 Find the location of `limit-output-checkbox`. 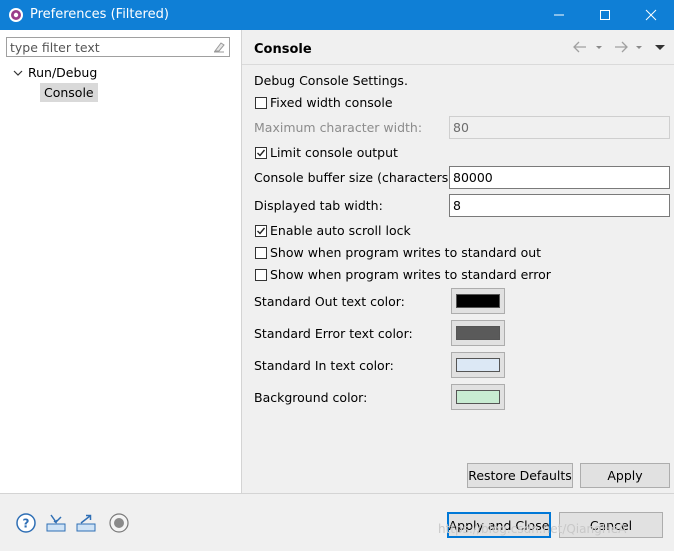

limit-output-checkbox is located at coordinates (261, 153).